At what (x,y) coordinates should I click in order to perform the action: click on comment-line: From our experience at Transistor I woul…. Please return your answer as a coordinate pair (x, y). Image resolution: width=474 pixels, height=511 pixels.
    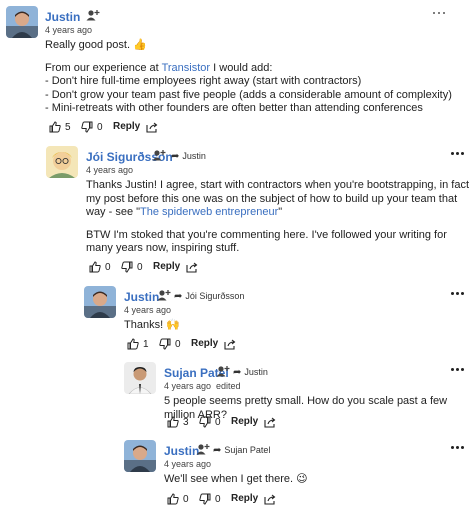
    Looking at the image, I should click on (255, 69).